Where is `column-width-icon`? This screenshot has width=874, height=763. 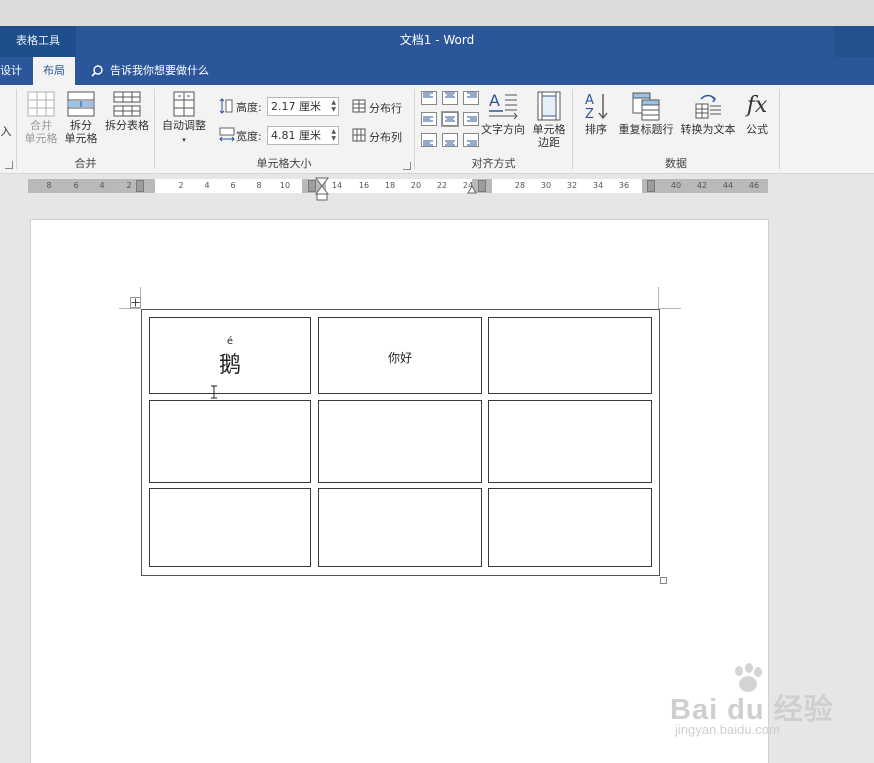 column-width-icon is located at coordinates (227, 134).